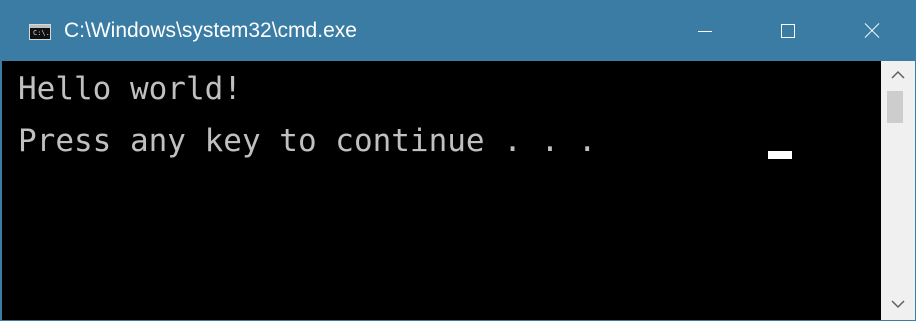 Image resolution: width=916 pixels, height=321 pixels. I want to click on scroll-down-button, so click(898, 305).